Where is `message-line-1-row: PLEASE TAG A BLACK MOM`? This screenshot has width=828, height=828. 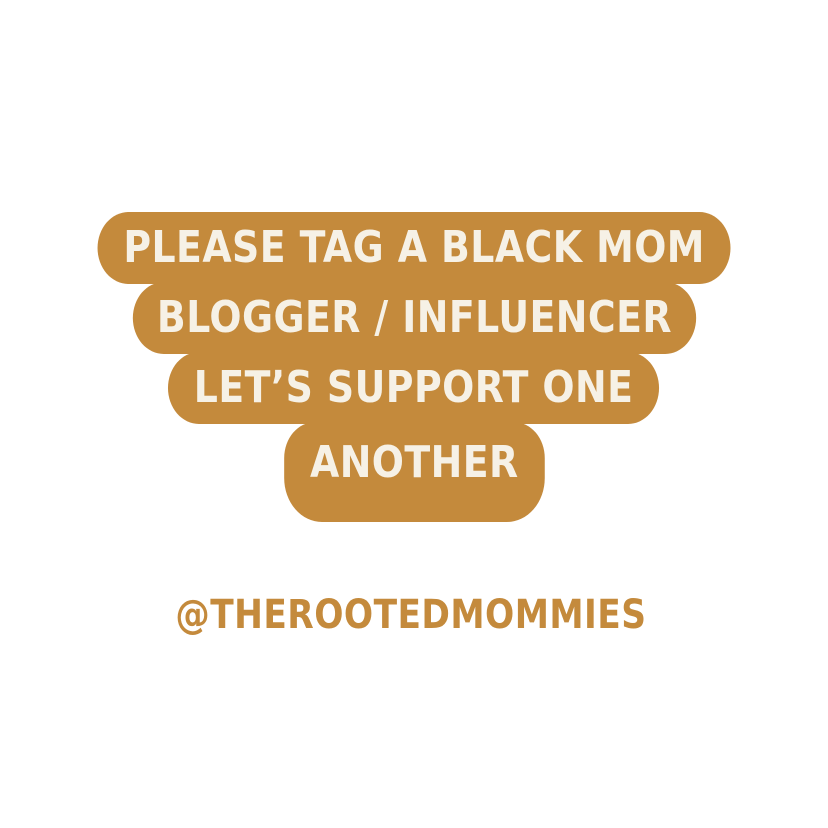 message-line-1-row: PLEASE TAG A BLACK MOM is located at coordinates (414, 248).